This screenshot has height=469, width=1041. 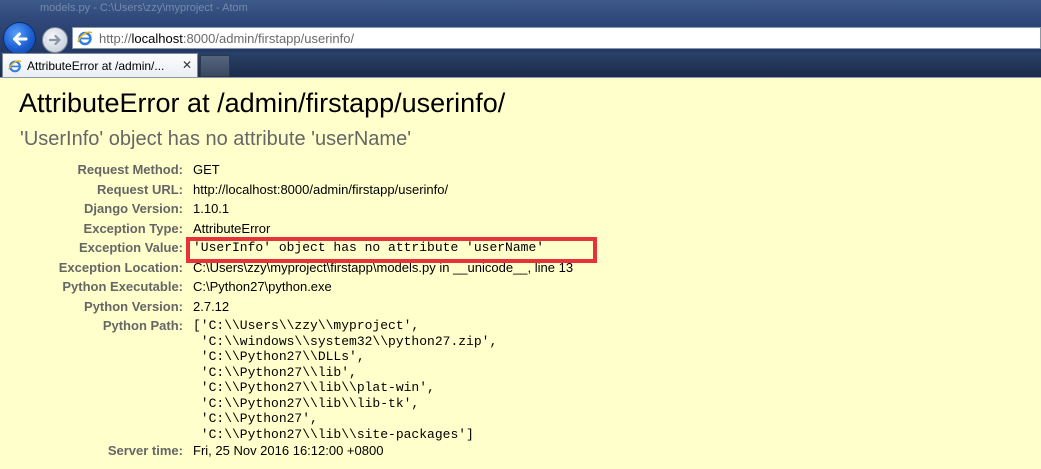 What do you see at coordinates (306, 325) in the screenshot?
I see `python-path-line: ['C:\\Users\\zzy\\myproject',` at bounding box center [306, 325].